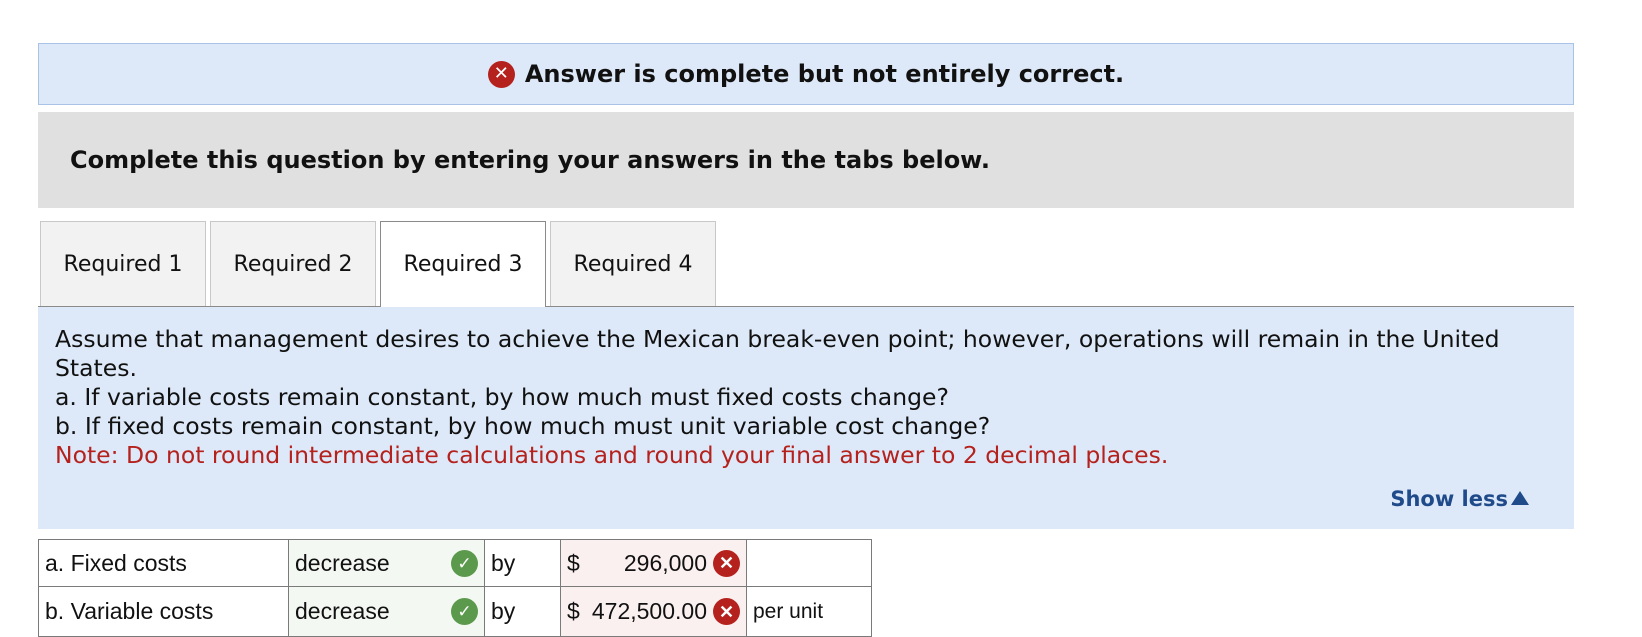  Describe the element at coordinates (809, 611) in the screenshot. I see `unit-label: per unit` at that location.